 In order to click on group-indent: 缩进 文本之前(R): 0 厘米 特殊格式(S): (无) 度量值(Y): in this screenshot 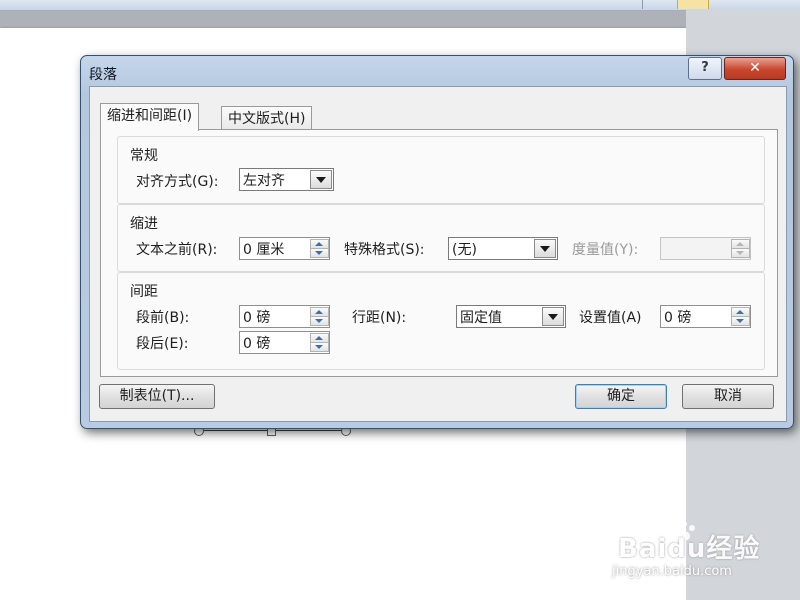, I will do `click(441, 238)`.